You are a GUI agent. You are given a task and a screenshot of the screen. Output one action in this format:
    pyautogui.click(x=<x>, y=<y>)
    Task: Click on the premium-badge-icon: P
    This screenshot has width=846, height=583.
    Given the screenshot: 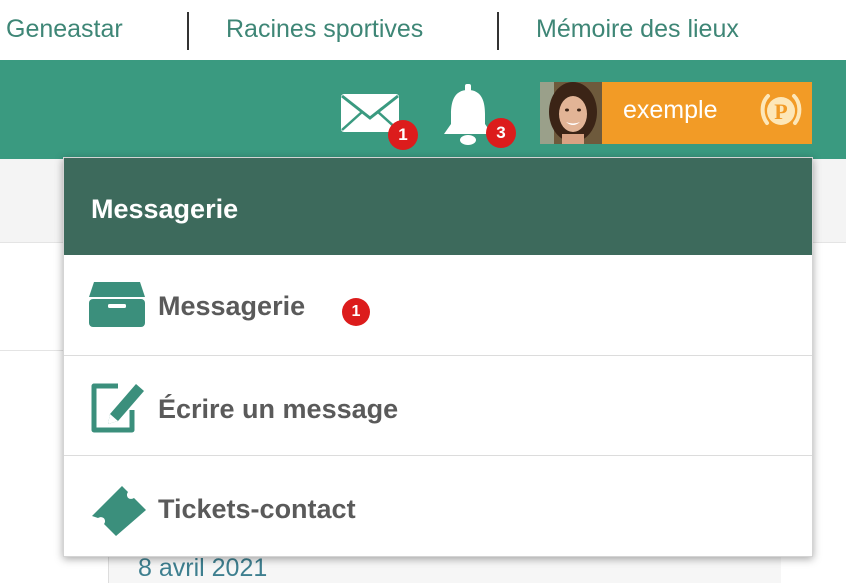 What is the action you would take?
    pyautogui.click(x=781, y=109)
    